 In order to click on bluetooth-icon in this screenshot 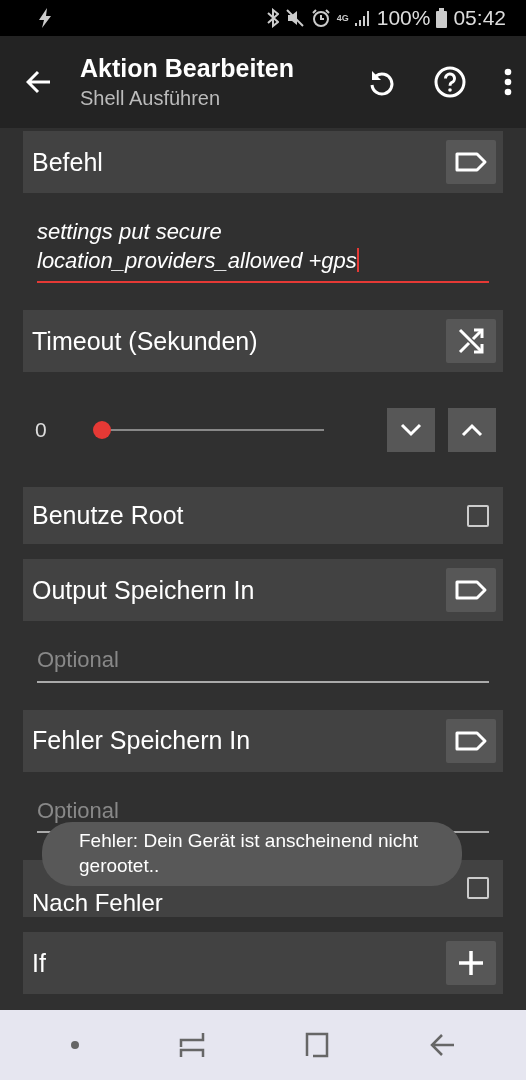, I will do `click(272, 18)`.